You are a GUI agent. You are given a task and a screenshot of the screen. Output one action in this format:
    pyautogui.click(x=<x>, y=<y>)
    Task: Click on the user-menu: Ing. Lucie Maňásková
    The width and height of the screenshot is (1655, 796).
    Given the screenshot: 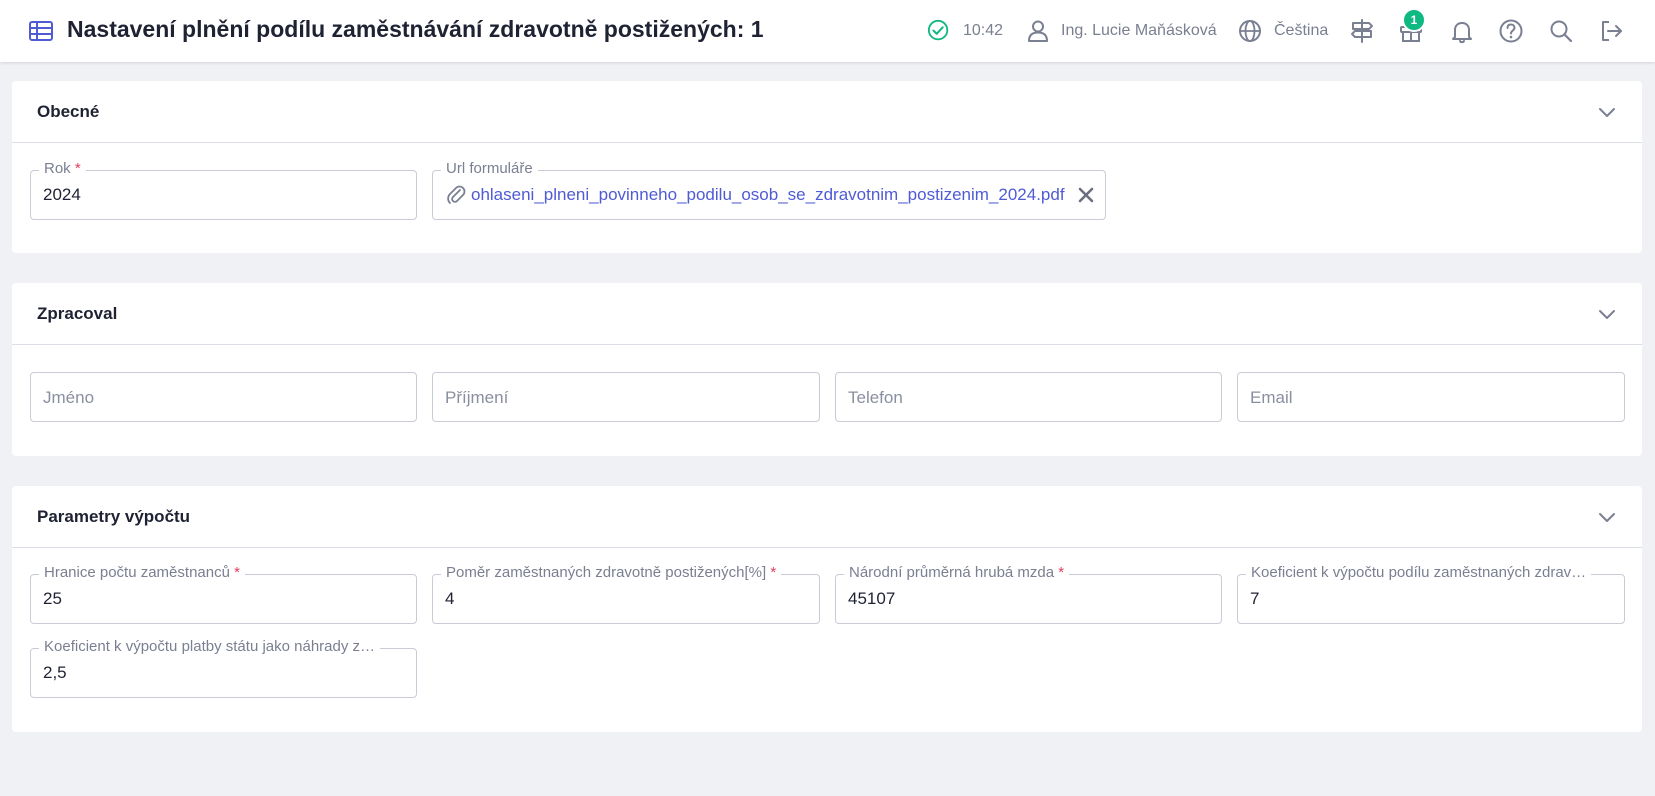 What is the action you would take?
    pyautogui.click(x=1121, y=31)
    